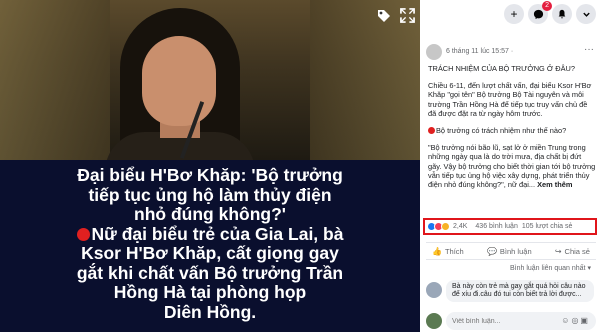  What do you see at coordinates (437, 251) in the screenshot?
I see `like-icon: 👍` at bounding box center [437, 251].